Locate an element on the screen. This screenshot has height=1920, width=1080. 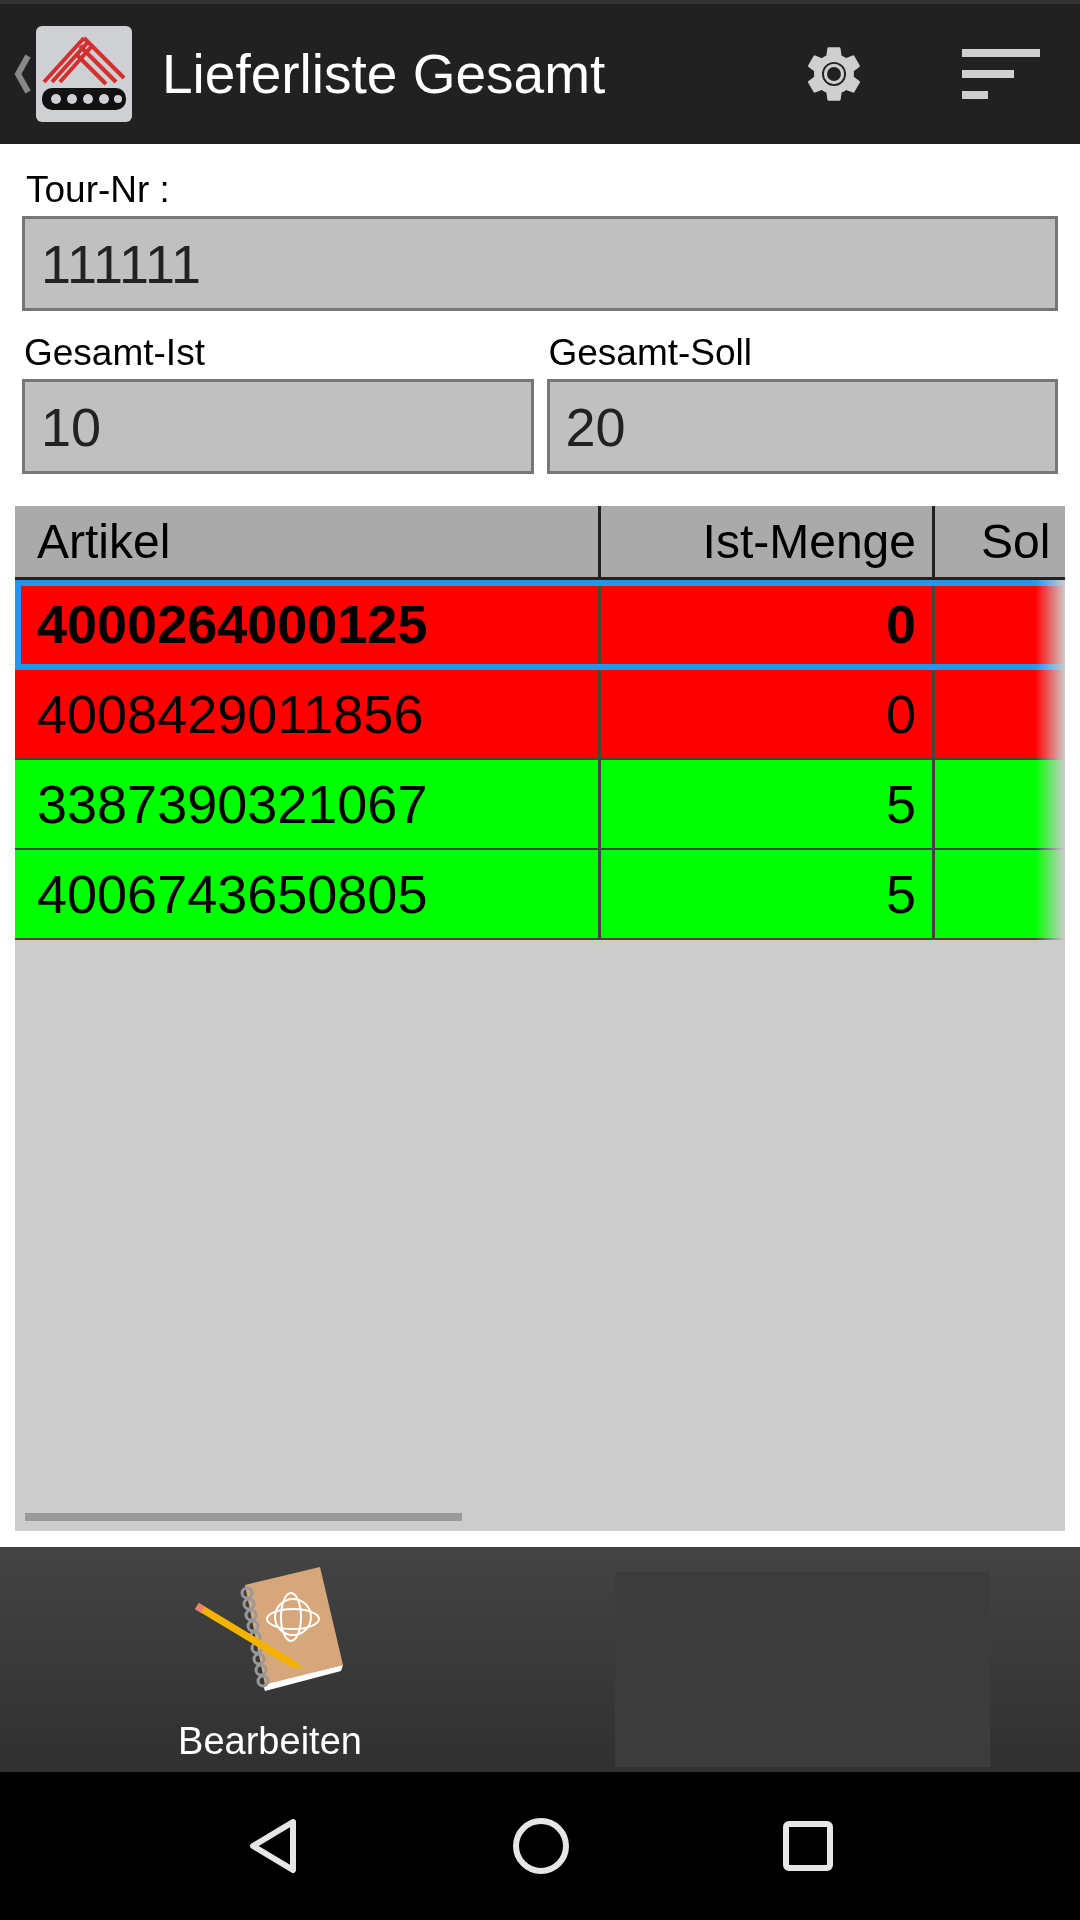
app-logo-icon is located at coordinates (84, 74).